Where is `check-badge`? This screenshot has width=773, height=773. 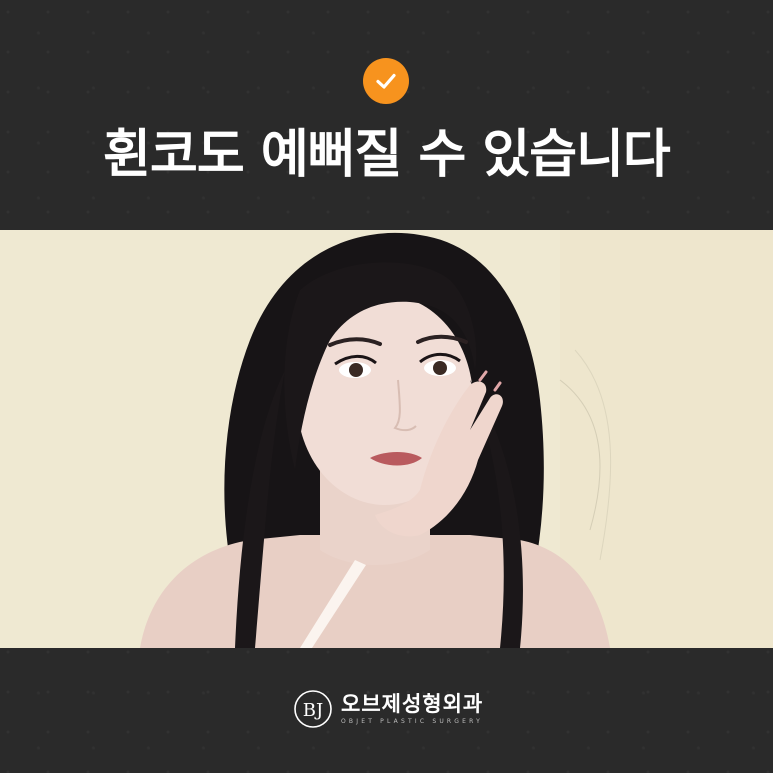 check-badge is located at coordinates (386, 81).